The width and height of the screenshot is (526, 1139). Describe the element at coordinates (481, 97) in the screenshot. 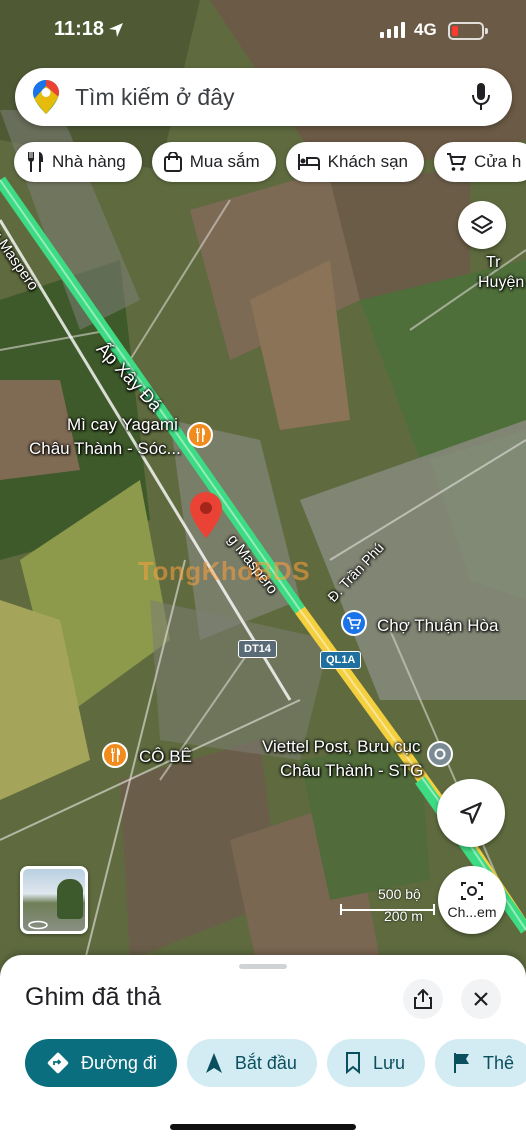

I see `microphone-icon` at that location.